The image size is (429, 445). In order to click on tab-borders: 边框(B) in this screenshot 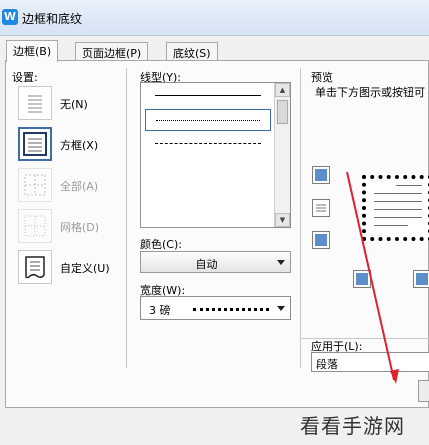, I will do `click(32, 51)`.